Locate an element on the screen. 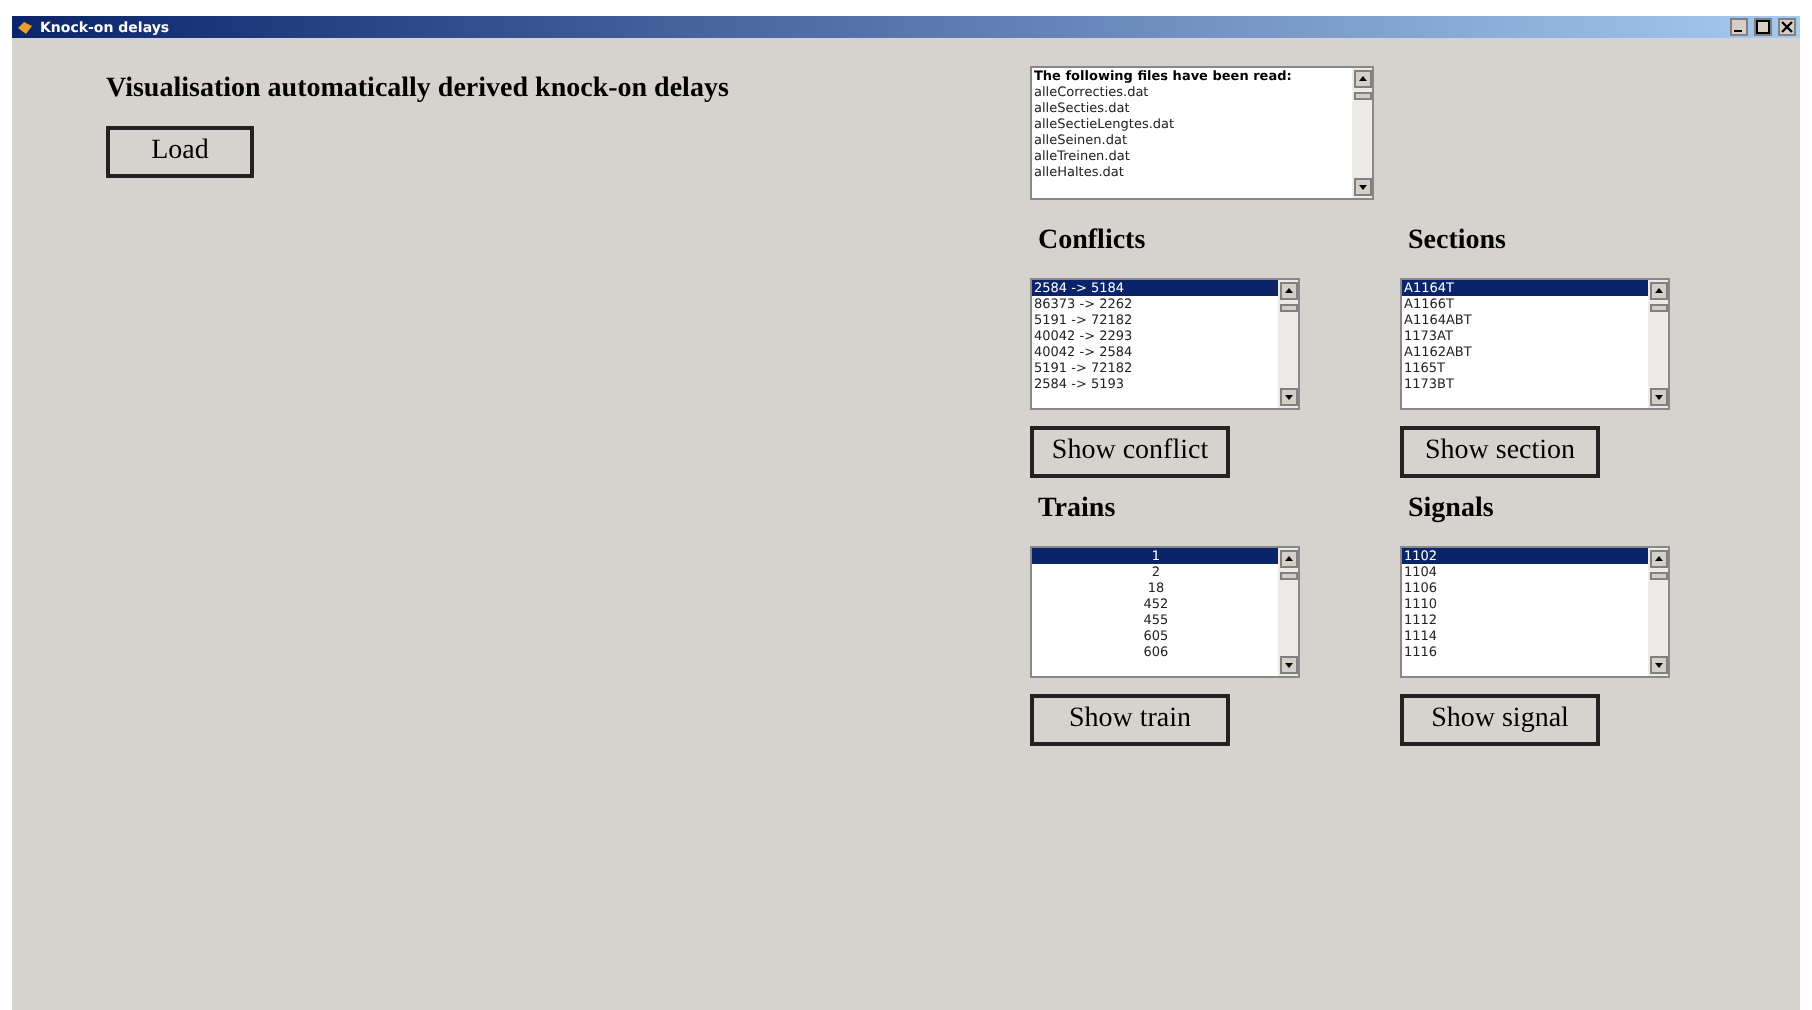  panel-title: Signals is located at coordinates (1452, 510).